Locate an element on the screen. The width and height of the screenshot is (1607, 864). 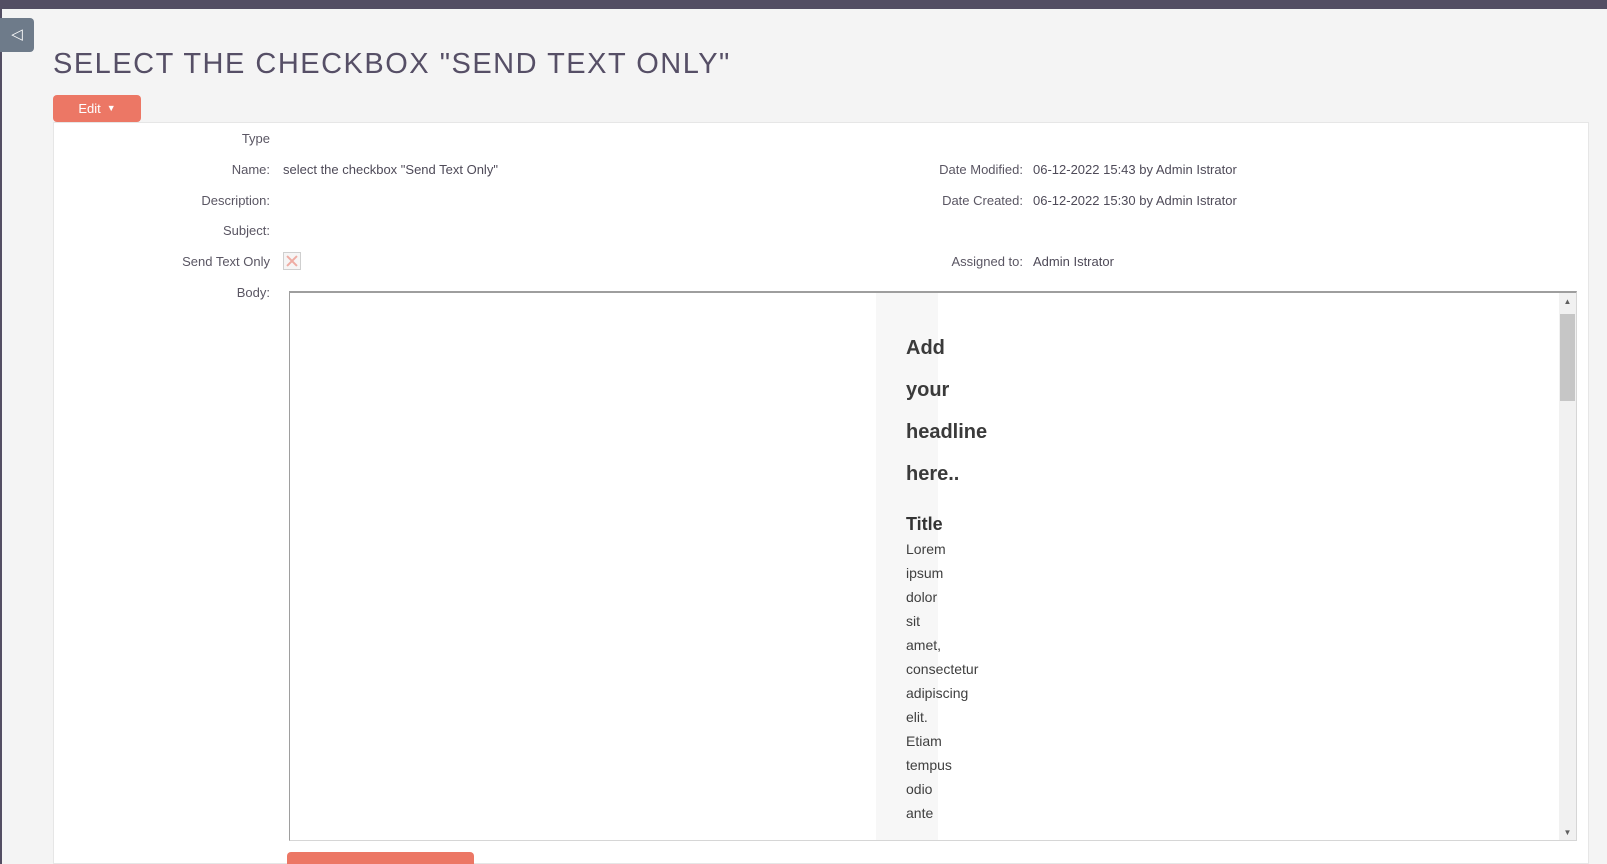
bottom-action-button is located at coordinates (380, 858).